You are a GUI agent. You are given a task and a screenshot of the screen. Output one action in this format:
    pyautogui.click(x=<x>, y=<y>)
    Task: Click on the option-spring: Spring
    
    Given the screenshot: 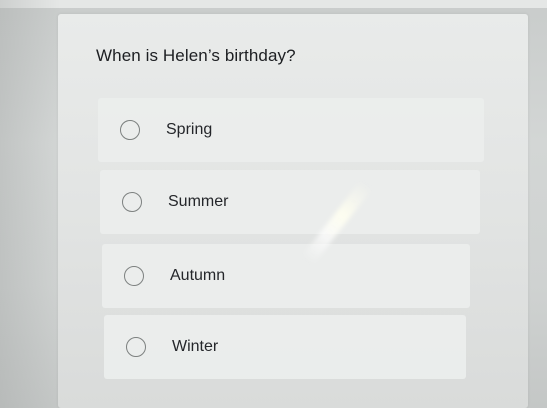 What is the action you would take?
    pyautogui.click(x=291, y=130)
    